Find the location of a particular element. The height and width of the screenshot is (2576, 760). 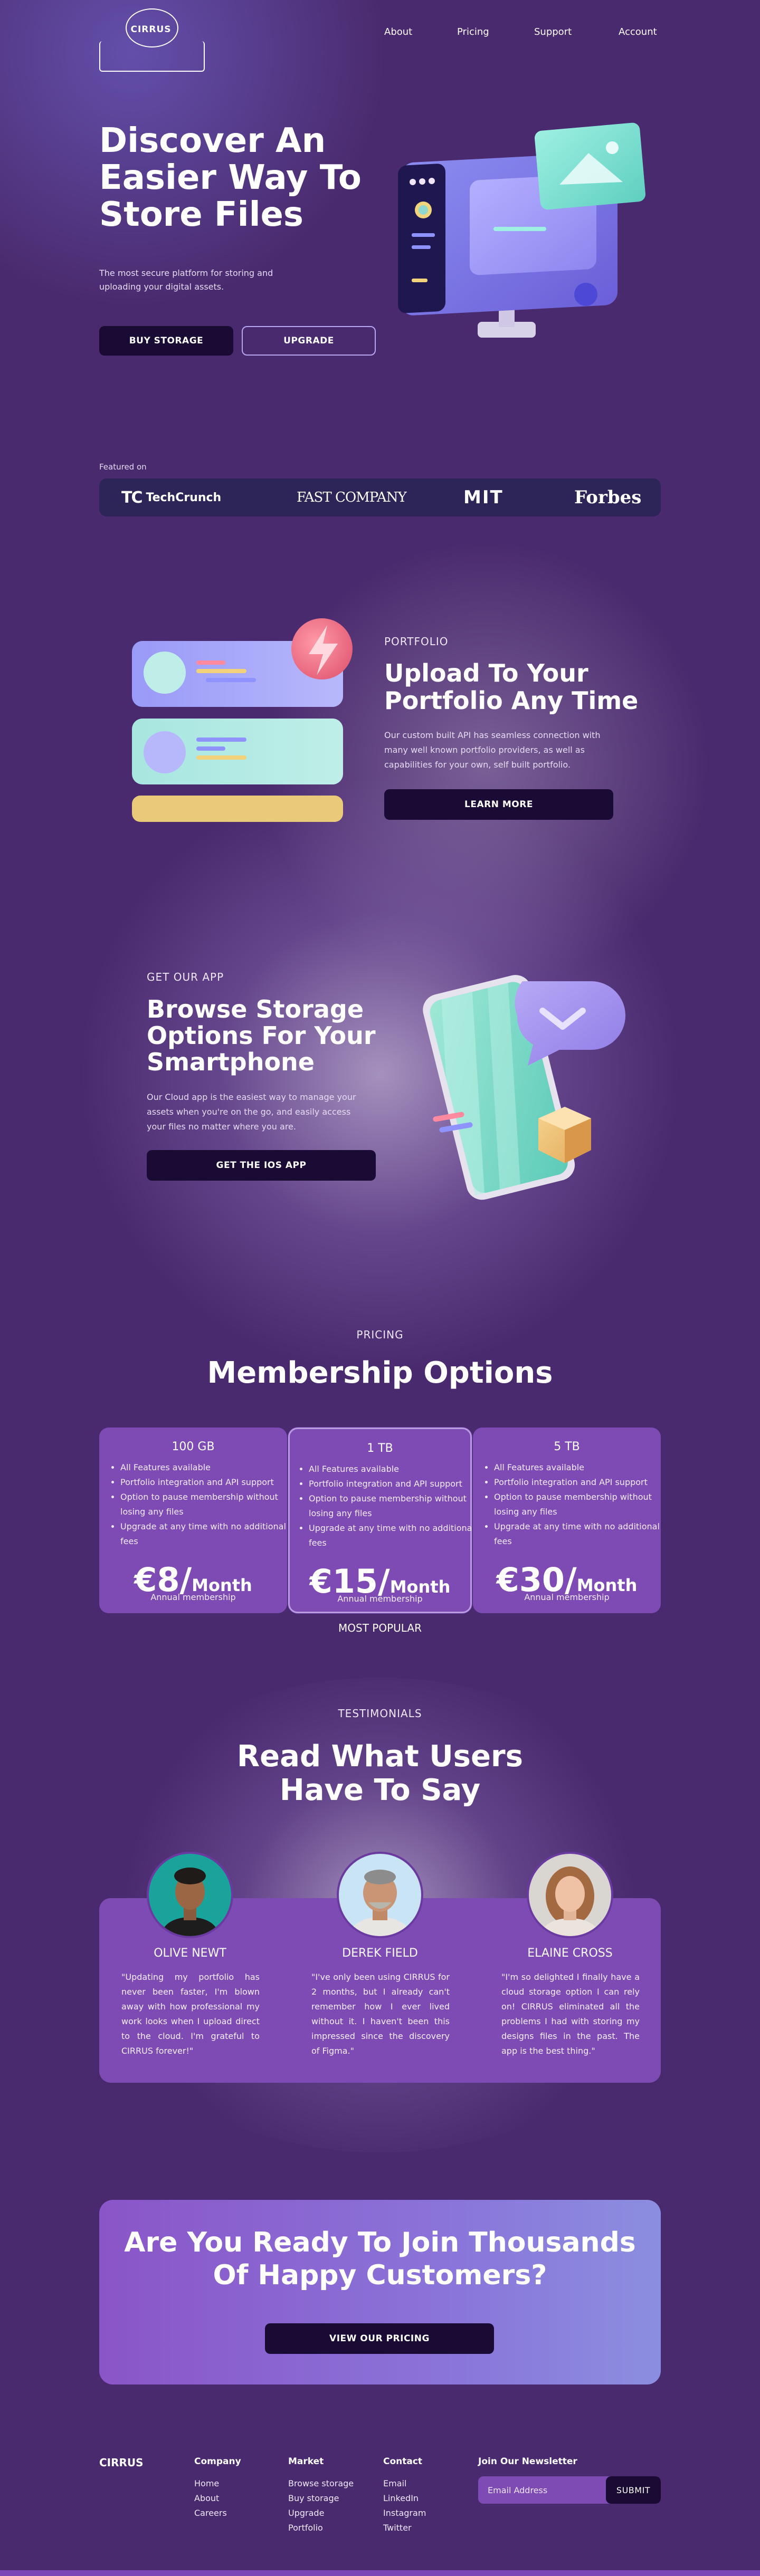

portfolio-title-line: Portfolio Any Time is located at coordinates (511, 700).